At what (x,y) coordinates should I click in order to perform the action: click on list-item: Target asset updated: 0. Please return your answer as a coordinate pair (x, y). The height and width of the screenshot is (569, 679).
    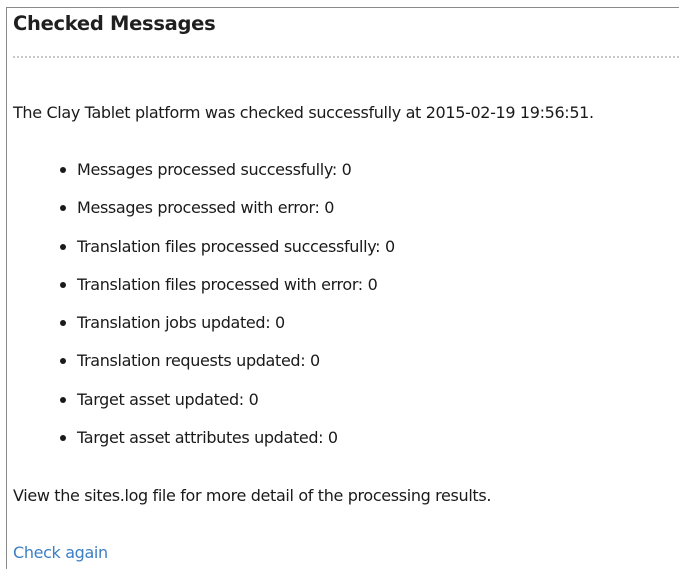
    Looking at the image, I should click on (226, 408).